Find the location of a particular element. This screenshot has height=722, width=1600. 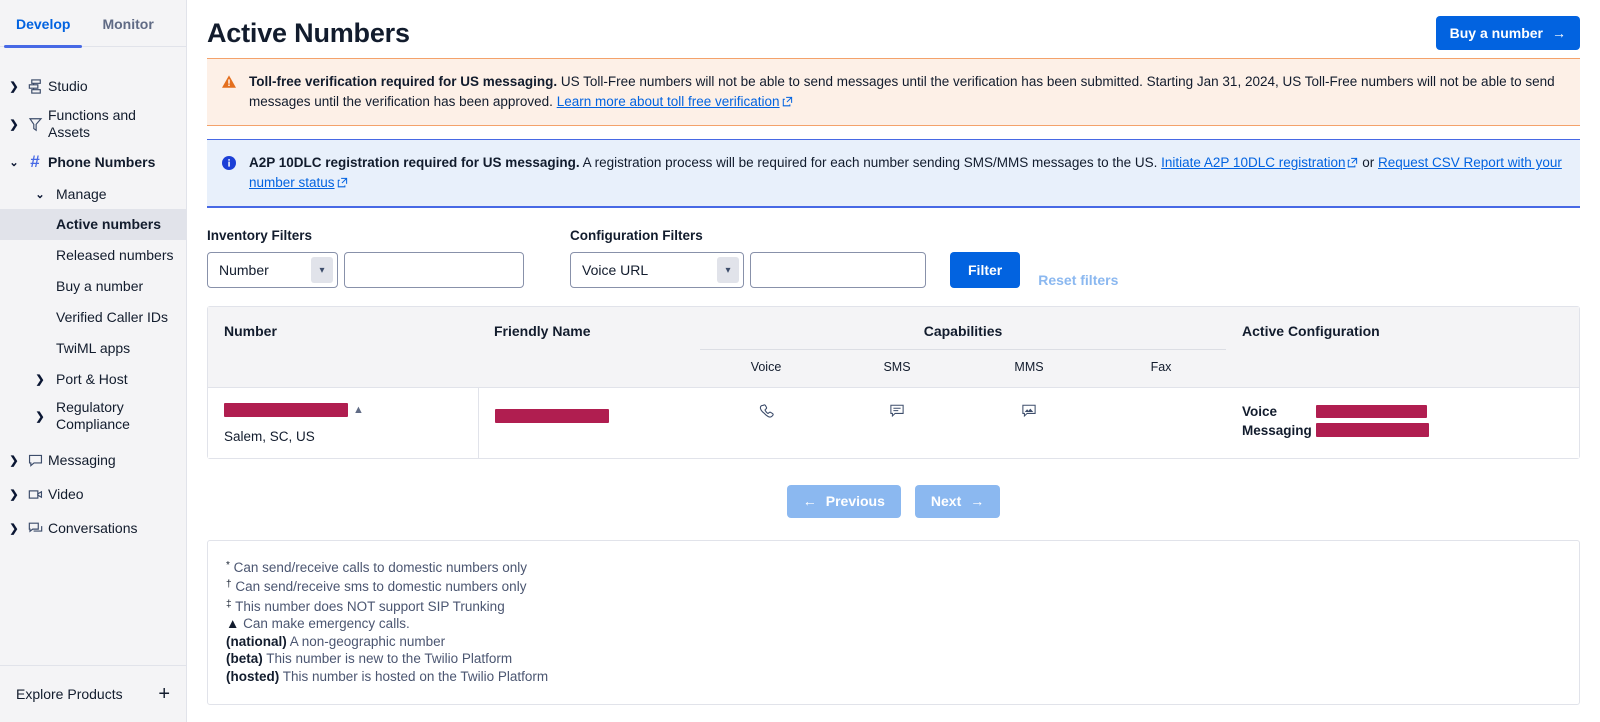

inventory-filter-select-value: Number is located at coordinates (244, 270).